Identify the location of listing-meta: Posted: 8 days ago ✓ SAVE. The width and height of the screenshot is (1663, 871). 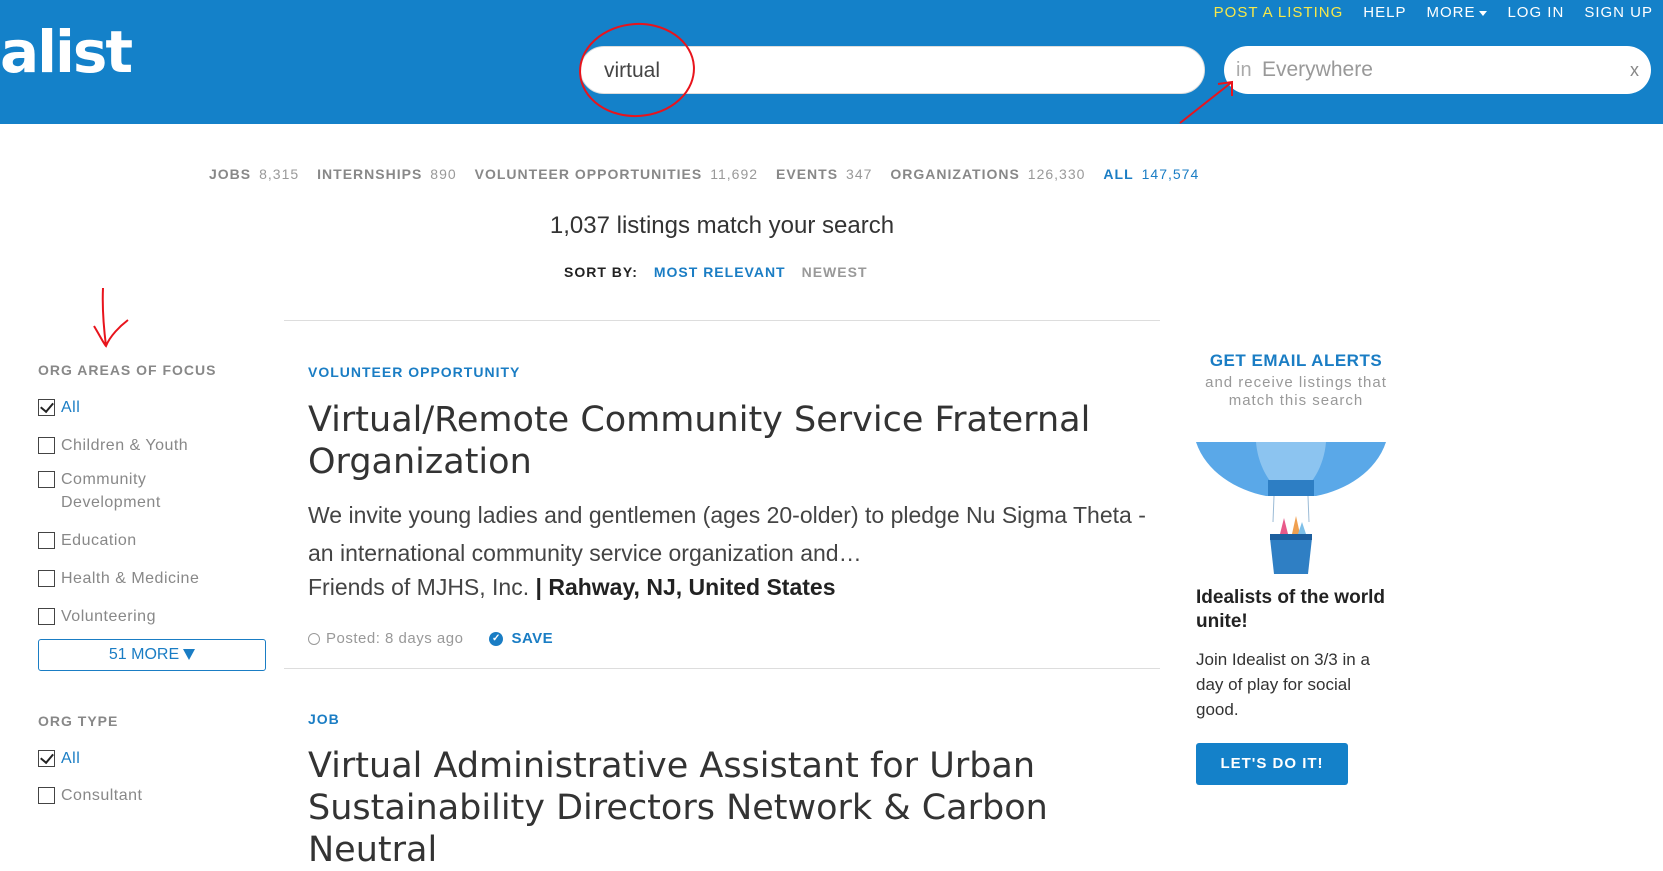
(430, 638).